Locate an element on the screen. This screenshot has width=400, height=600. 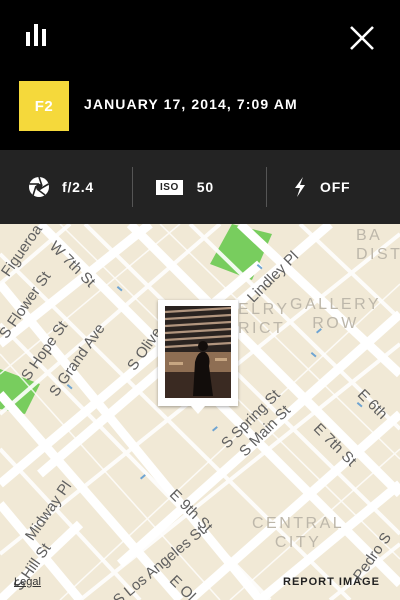
iso-cell: ISO 50 is located at coordinates (185, 187).